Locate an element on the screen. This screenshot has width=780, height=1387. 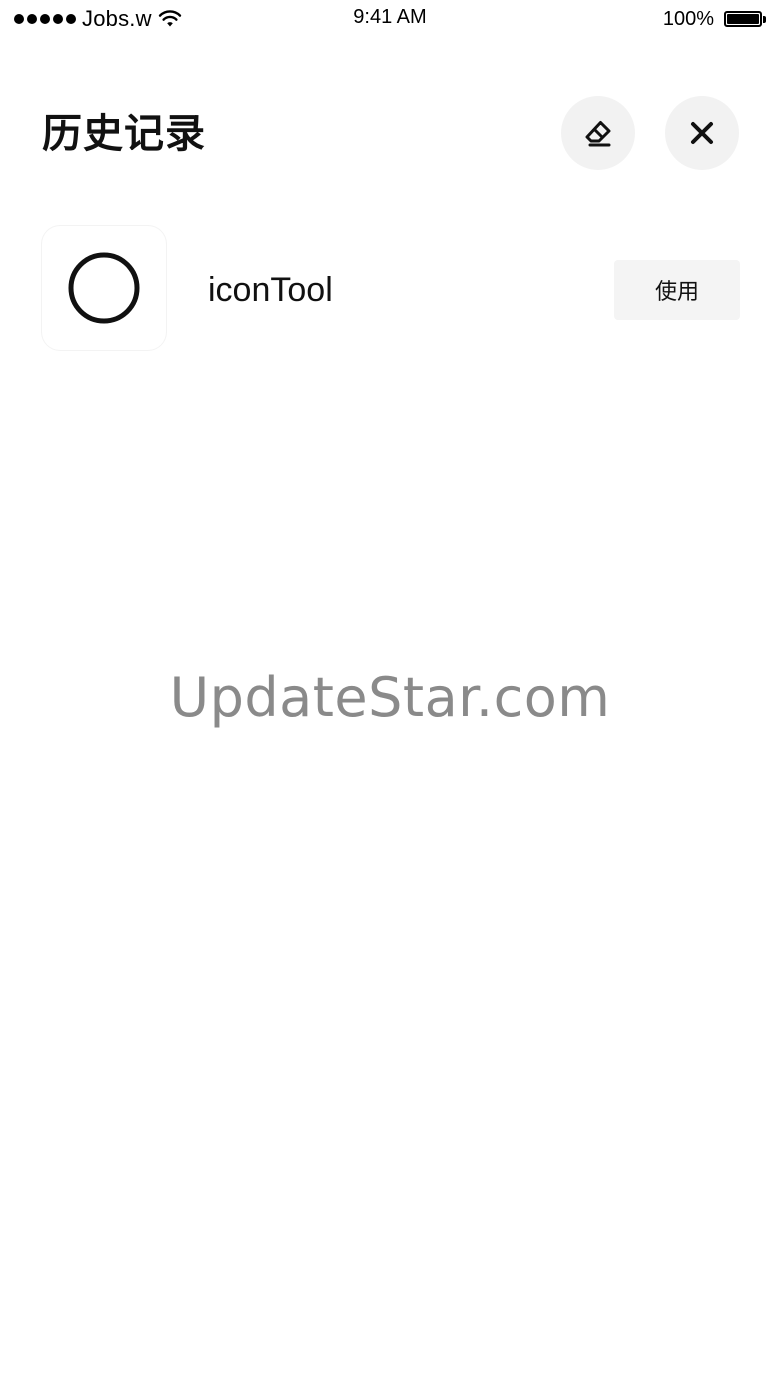
eraser-icon is located at coordinates (598, 134).